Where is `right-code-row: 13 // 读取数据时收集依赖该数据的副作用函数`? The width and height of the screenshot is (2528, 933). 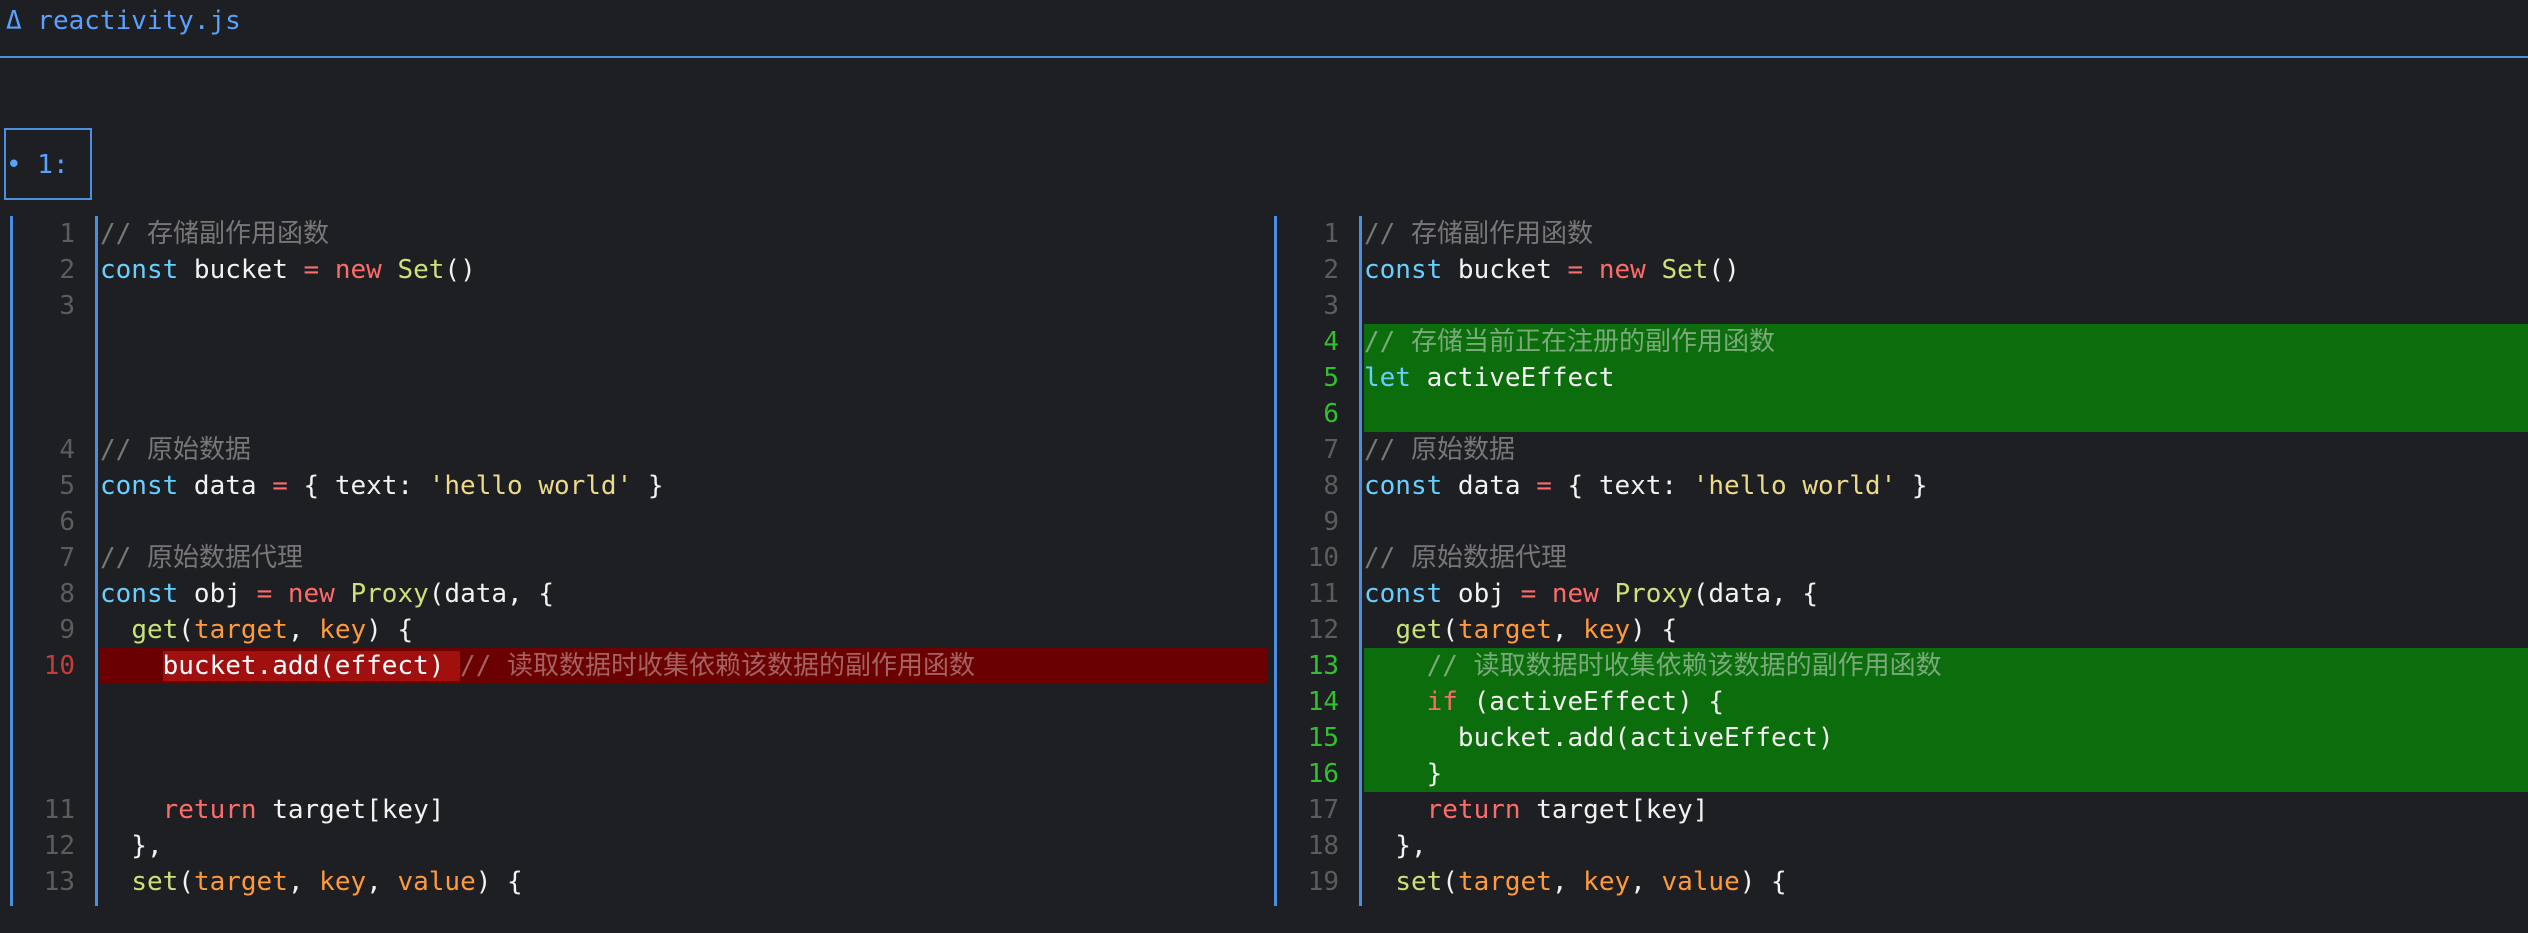 right-code-row: 13 // 读取数据时收集依赖该数据的副作用函数 is located at coordinates (1901, 666).